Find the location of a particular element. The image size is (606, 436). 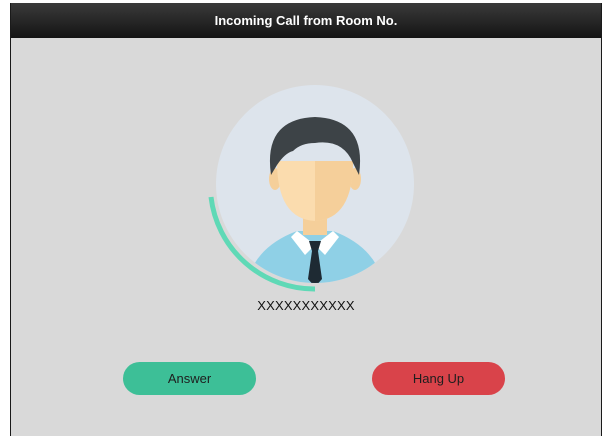

dialog-title-bar: Incoming Call from Room No. is located at coordinates (306, 20).